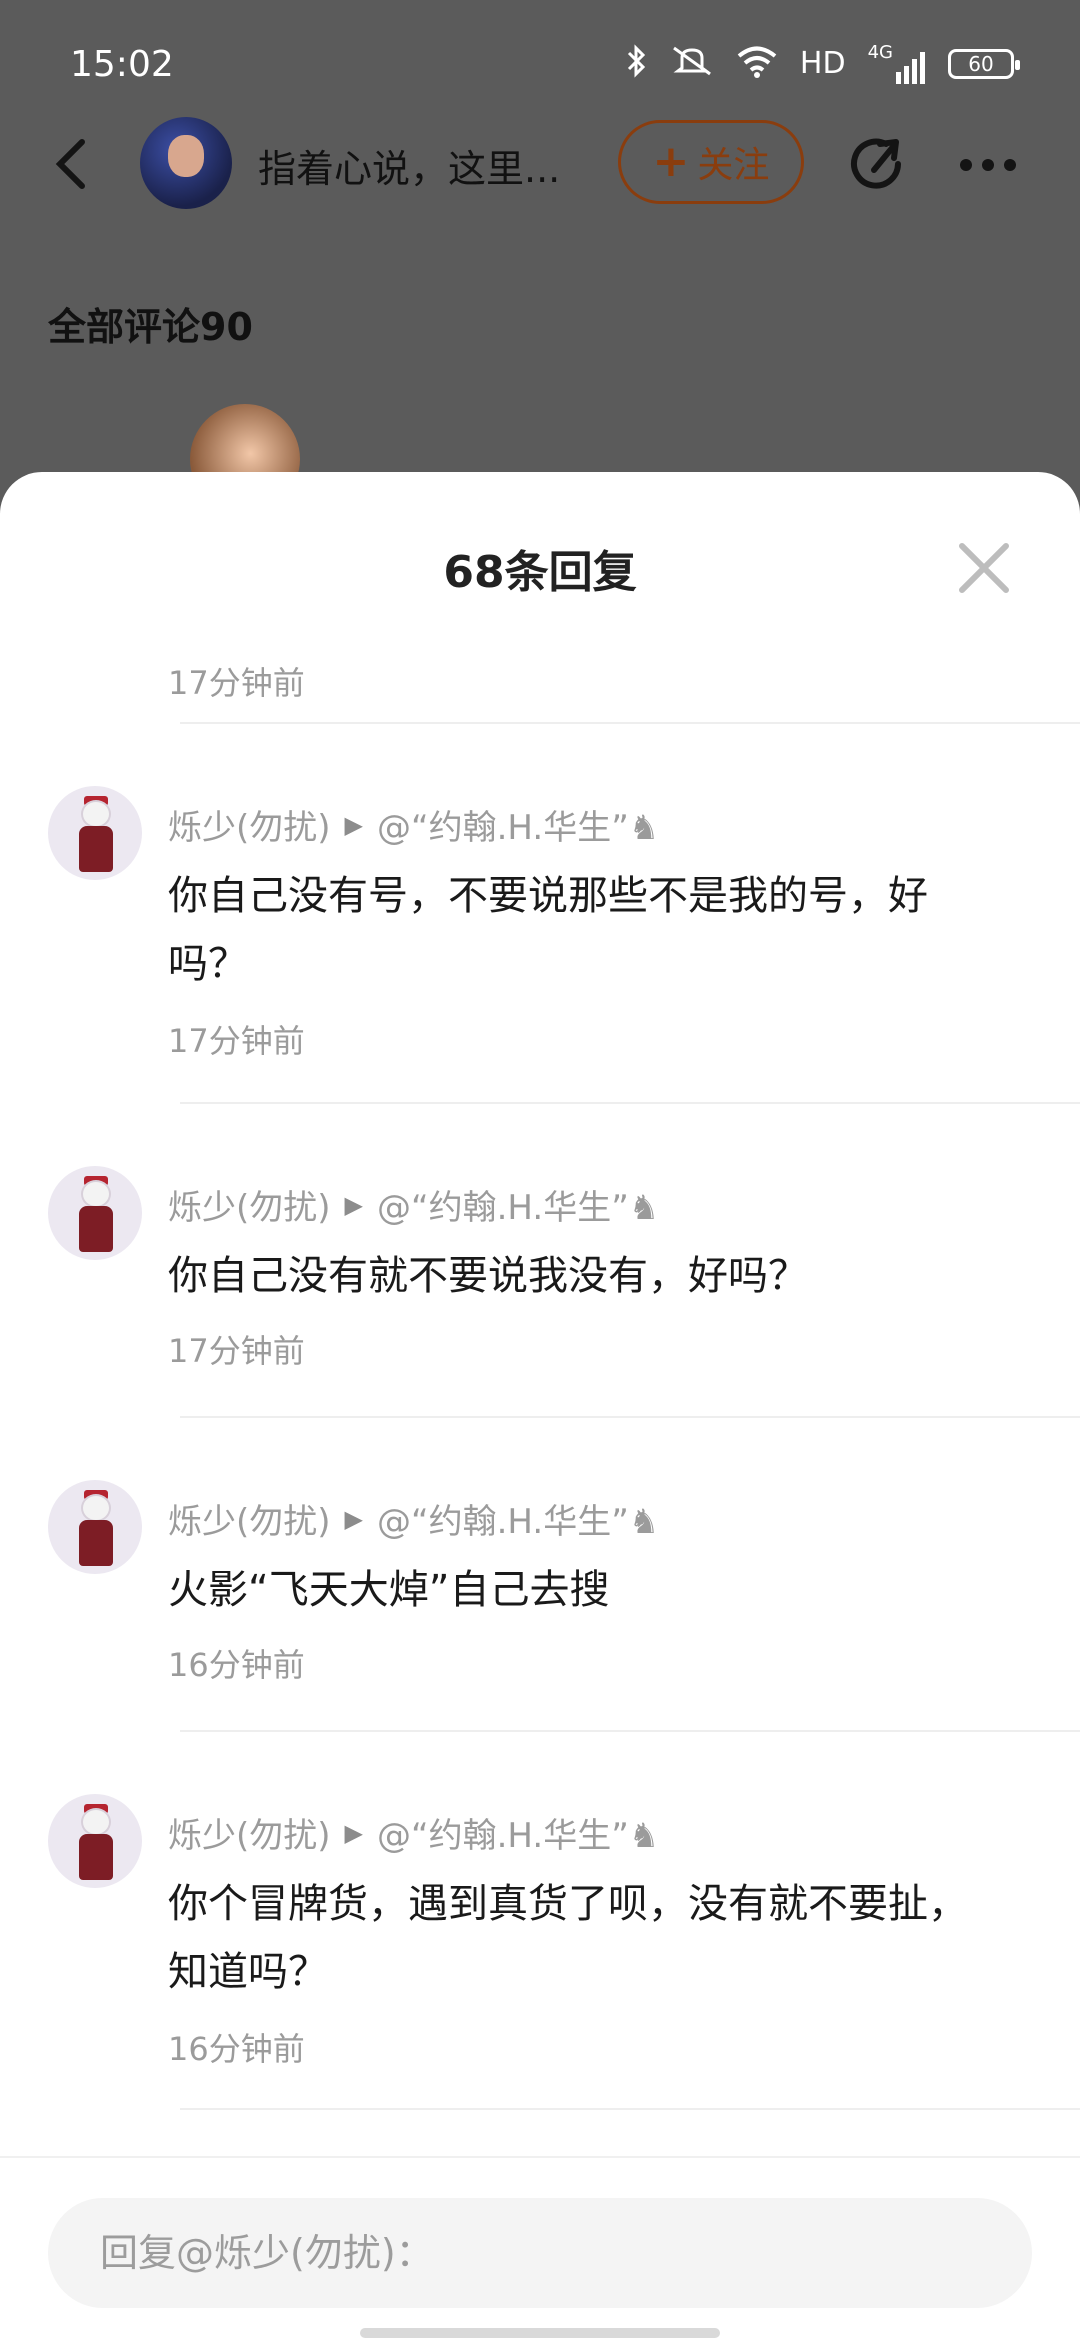 This screenshot has width=1080, height=2340. Describe the element at coordinates (757, 64) in the screenshot. I see `wifi-icon` at that location.